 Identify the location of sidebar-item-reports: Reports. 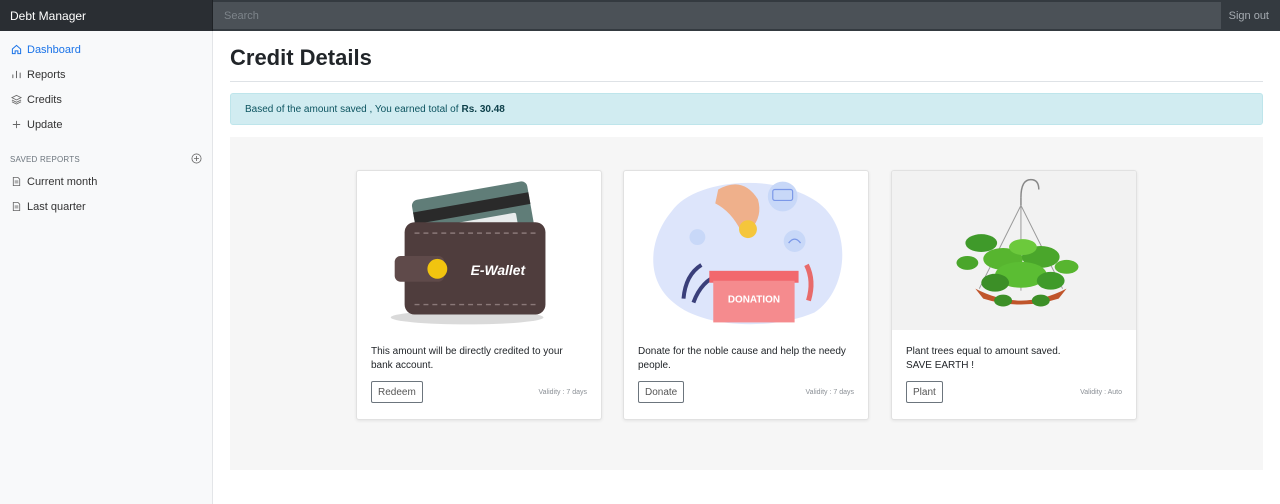
(106, 74).